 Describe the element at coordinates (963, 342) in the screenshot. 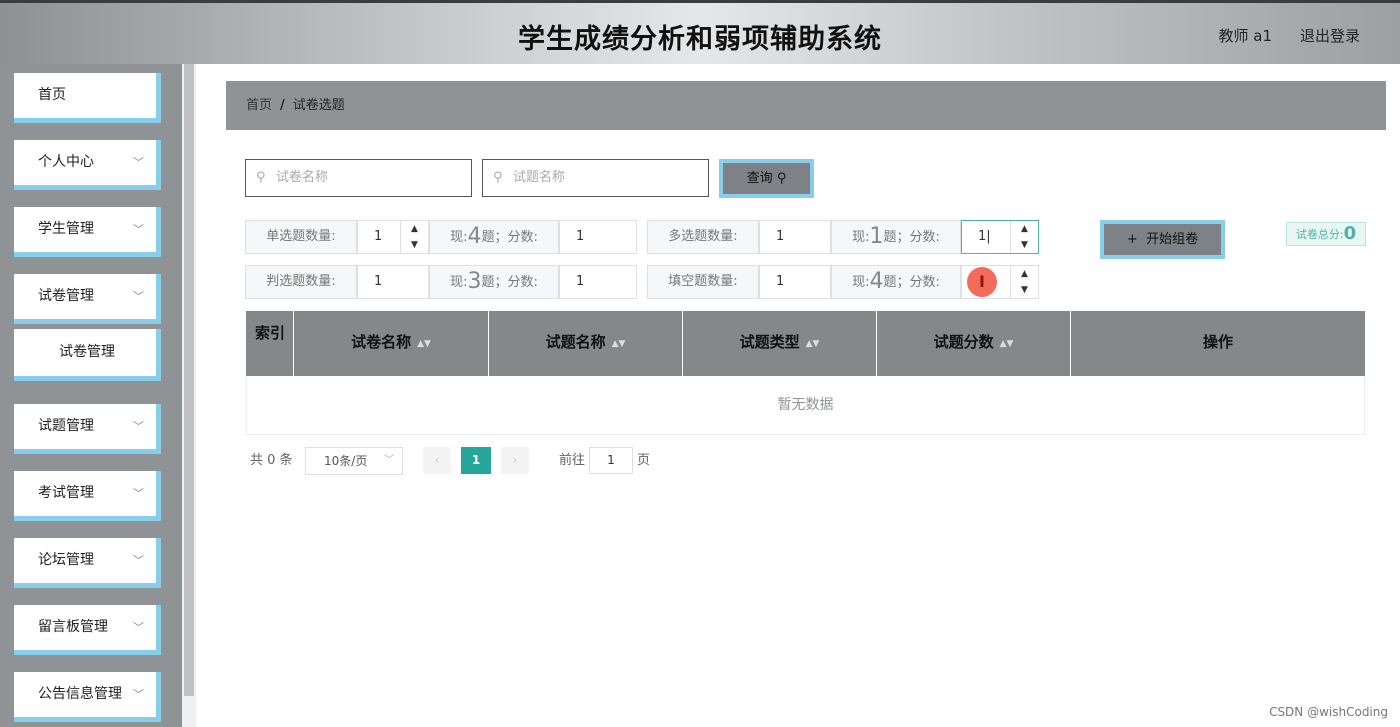

I see `column-header-label: 试题分数` at that location.